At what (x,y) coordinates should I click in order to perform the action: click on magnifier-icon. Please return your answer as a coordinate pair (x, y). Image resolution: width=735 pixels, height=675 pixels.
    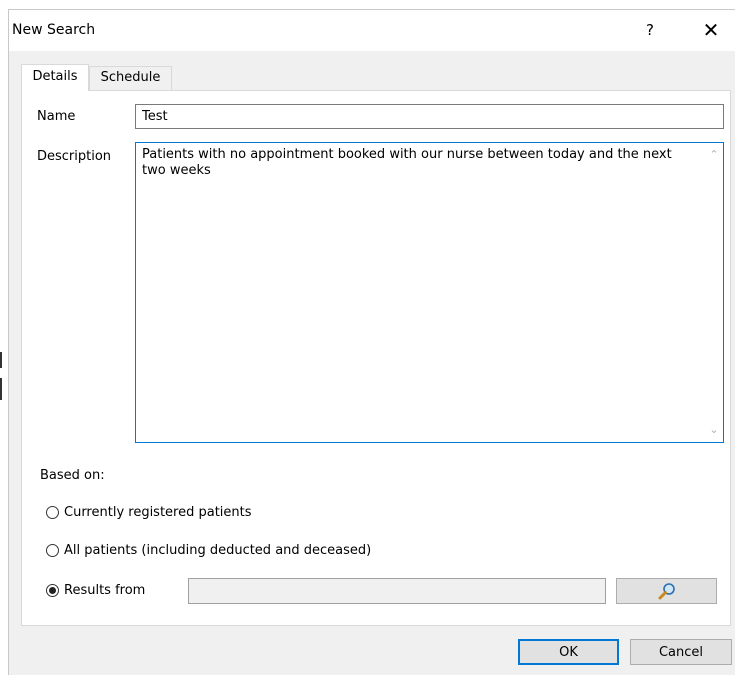
    Looking at the image, I should click on (666, 591).